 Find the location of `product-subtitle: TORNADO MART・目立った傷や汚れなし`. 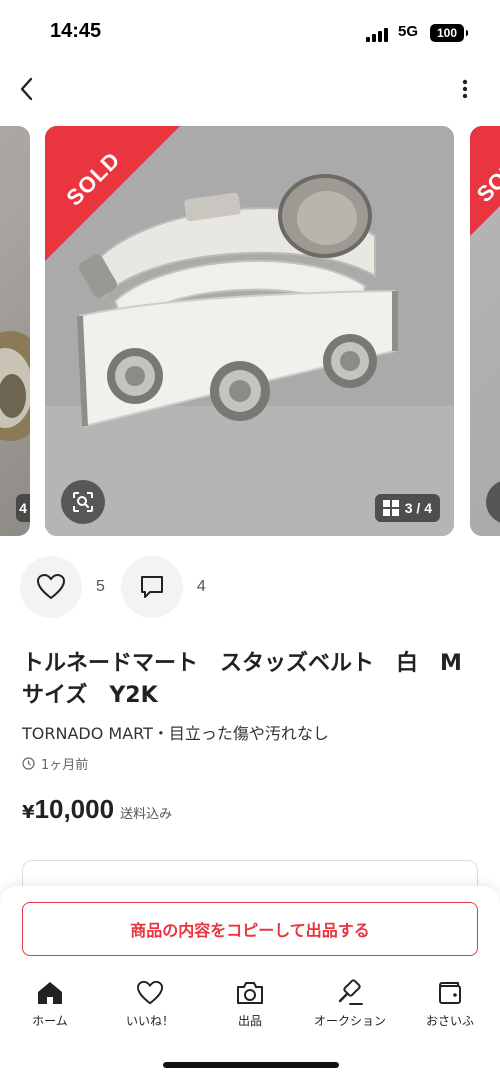

product-subtitle: TORNADO MART・目立った傷や汚れなし is located at coordinates (175, 733).